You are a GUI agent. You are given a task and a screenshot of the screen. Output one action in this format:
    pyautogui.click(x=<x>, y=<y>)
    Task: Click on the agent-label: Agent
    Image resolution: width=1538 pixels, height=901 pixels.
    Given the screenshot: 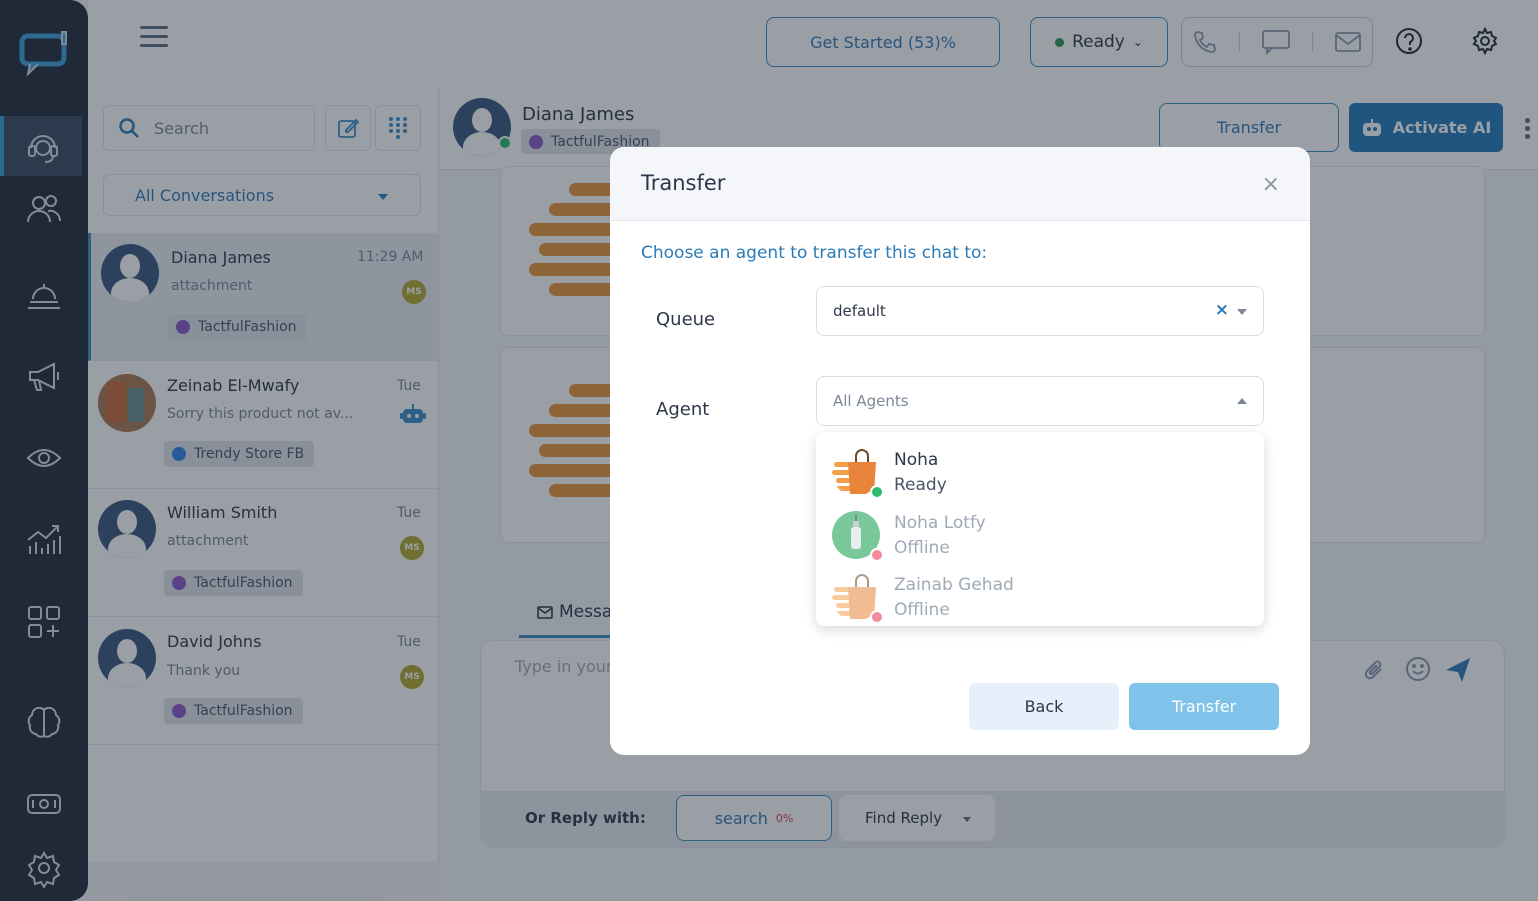 What is the action you would take?
    pyautogui.click(x=683, y=409)
    